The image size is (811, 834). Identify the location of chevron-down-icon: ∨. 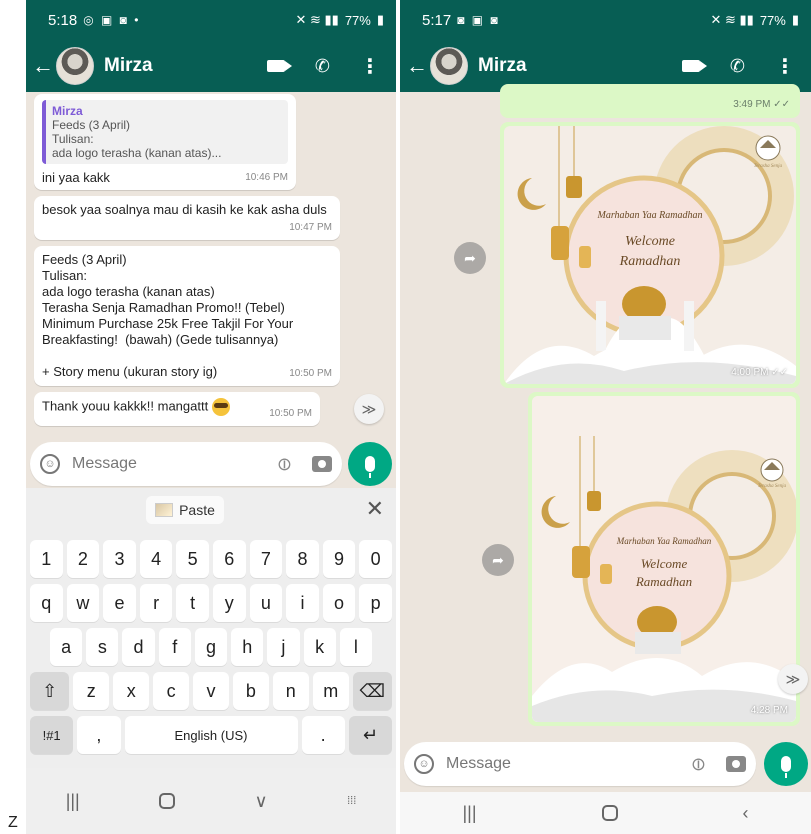
(261, 801).